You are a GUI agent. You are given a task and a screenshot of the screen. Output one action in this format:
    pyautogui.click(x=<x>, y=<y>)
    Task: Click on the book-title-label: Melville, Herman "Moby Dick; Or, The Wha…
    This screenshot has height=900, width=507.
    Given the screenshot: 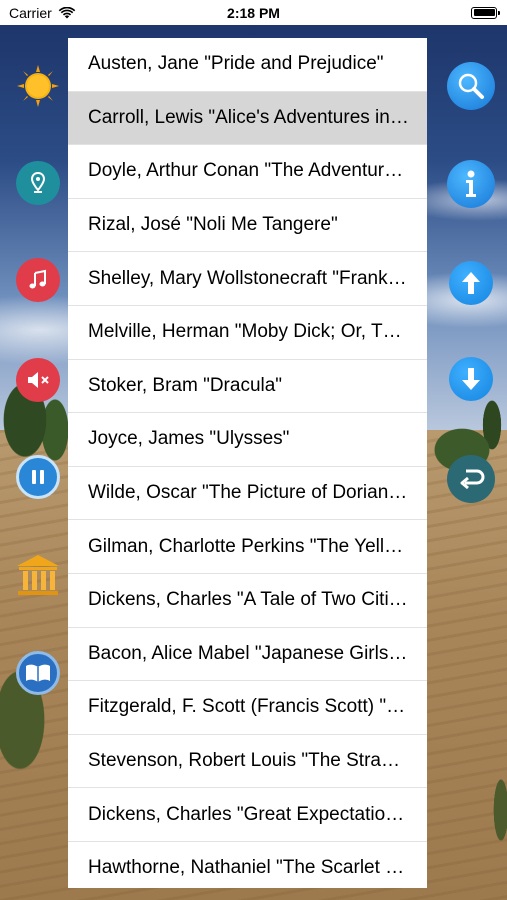 What is the action you would take?
    pyautogui.click(x=248, y=332)
    